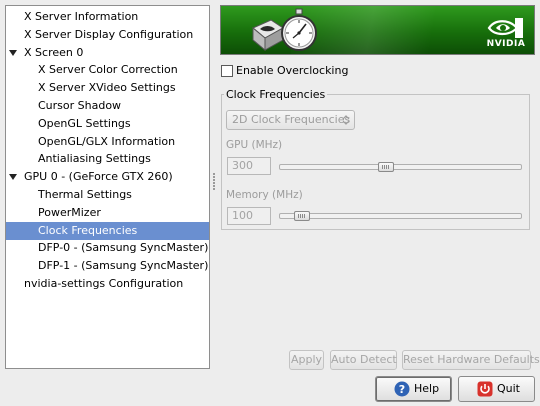  Describe the element at coordinates (471, 360) in the screenshot. I see `reset-hardware-defaults-button: Reset Hardware Defaults` at that location.